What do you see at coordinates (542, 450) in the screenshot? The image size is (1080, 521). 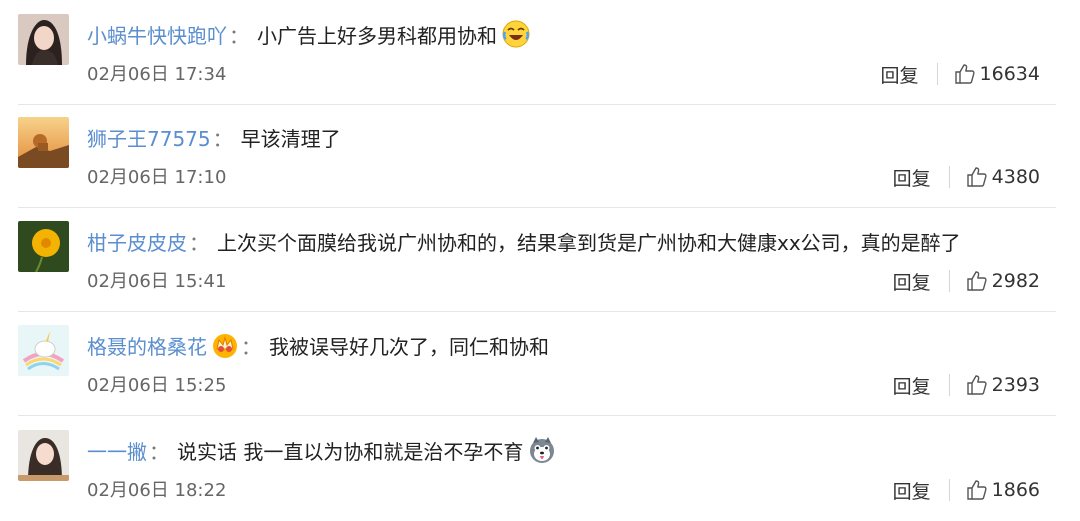 I see `husky-emoji-icon` at bounding box center [542, 450].